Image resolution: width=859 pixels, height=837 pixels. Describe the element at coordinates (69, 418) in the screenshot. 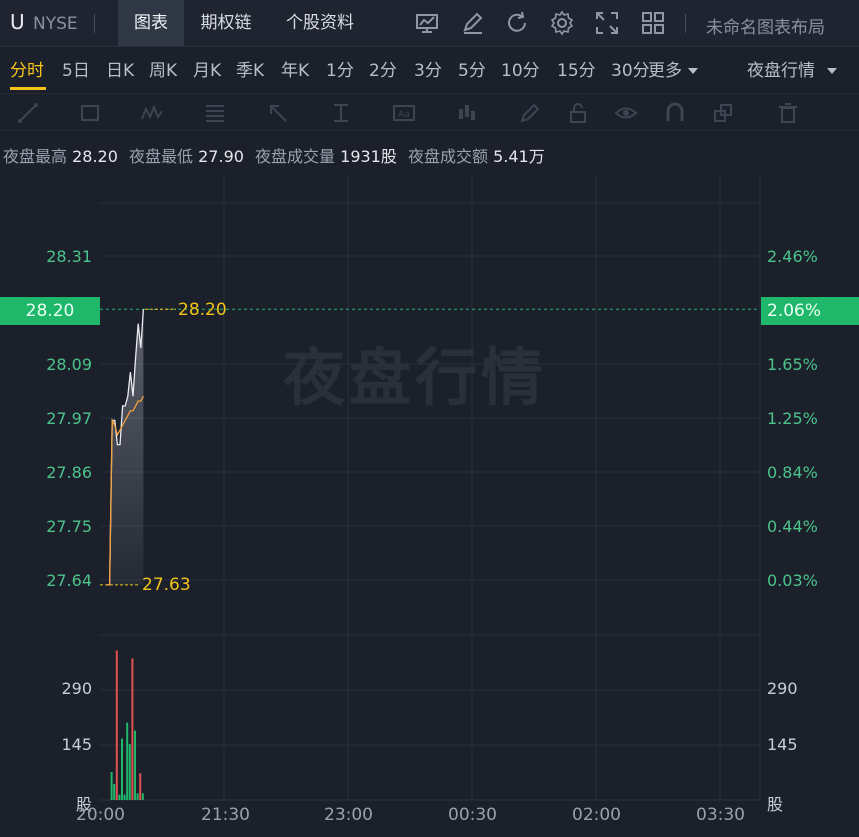

I see `price-tick-left: 27.97` at that location.